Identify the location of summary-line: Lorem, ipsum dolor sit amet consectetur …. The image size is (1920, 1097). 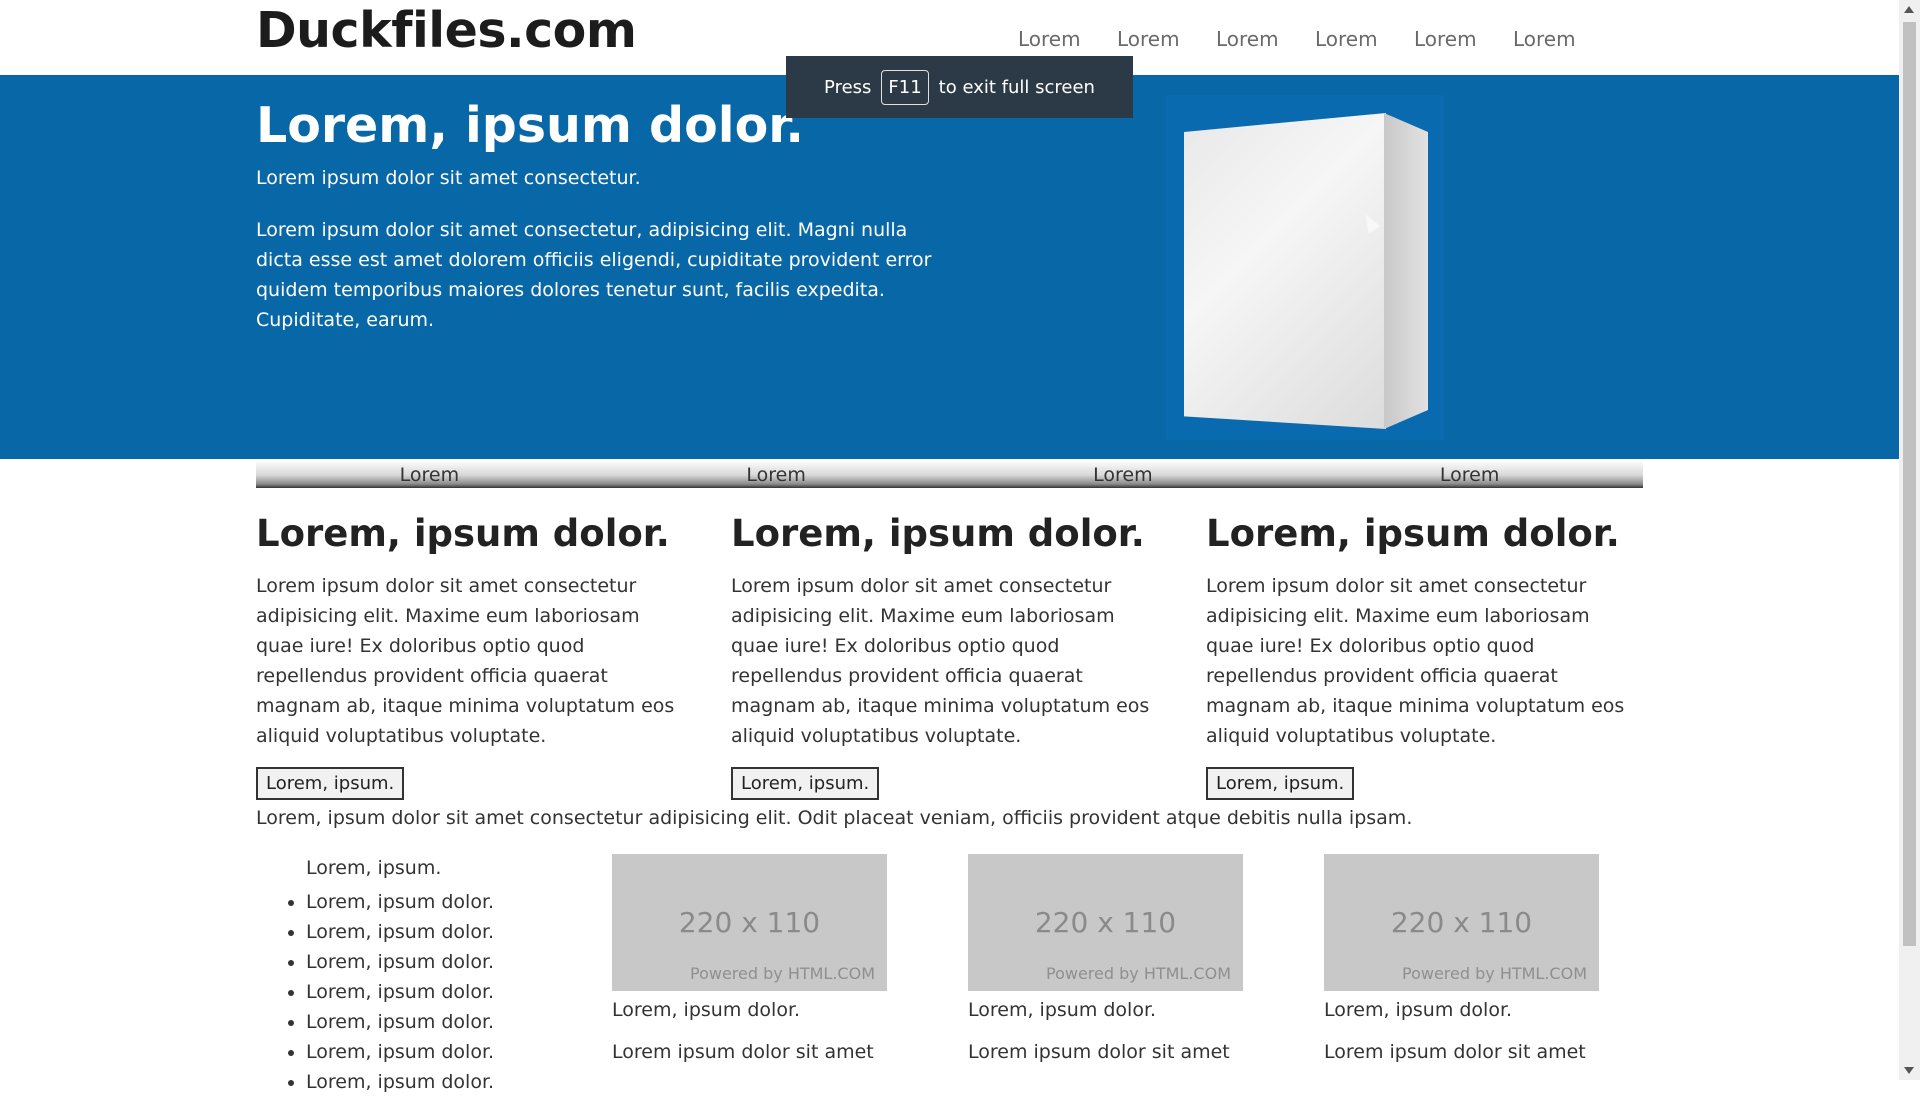
(834, 818).